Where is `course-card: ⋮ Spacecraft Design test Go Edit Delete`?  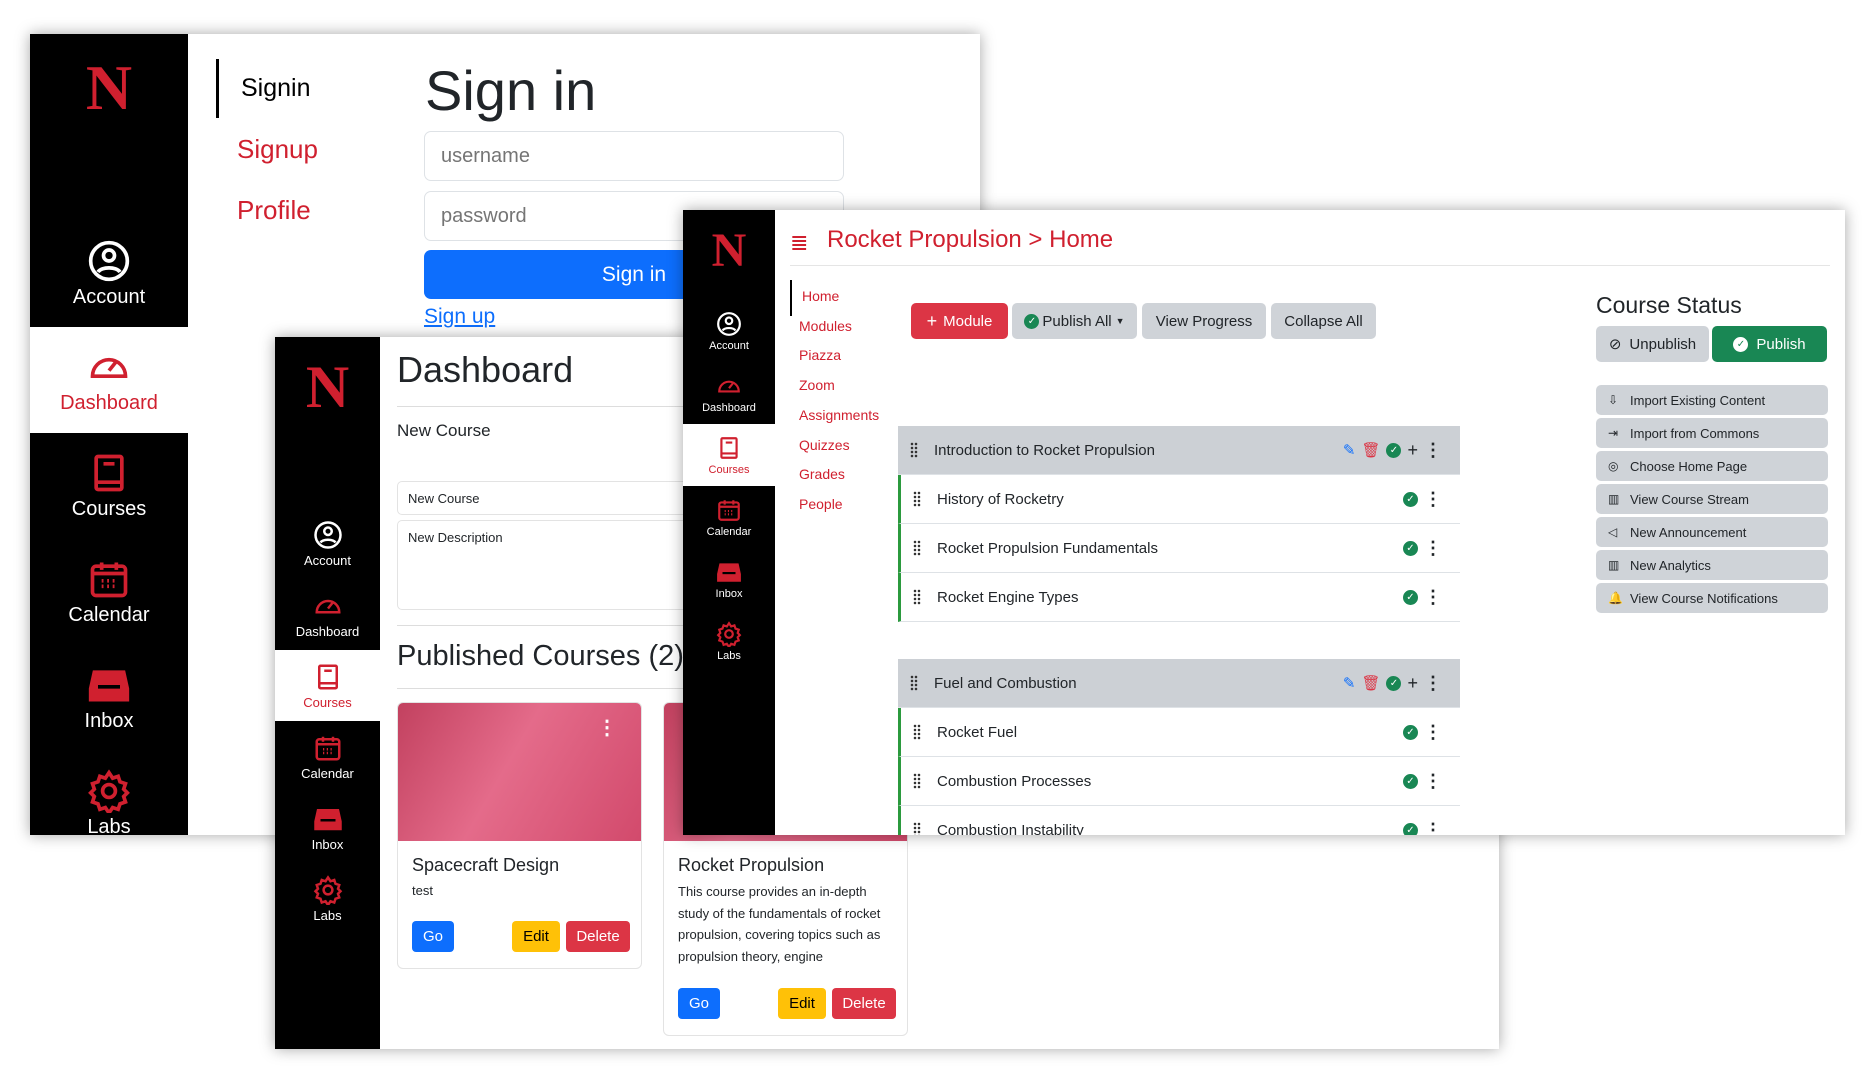 course-card: ⋮ Spacecraft Design test Go Edit Delete is located at coordinates (519, 835).